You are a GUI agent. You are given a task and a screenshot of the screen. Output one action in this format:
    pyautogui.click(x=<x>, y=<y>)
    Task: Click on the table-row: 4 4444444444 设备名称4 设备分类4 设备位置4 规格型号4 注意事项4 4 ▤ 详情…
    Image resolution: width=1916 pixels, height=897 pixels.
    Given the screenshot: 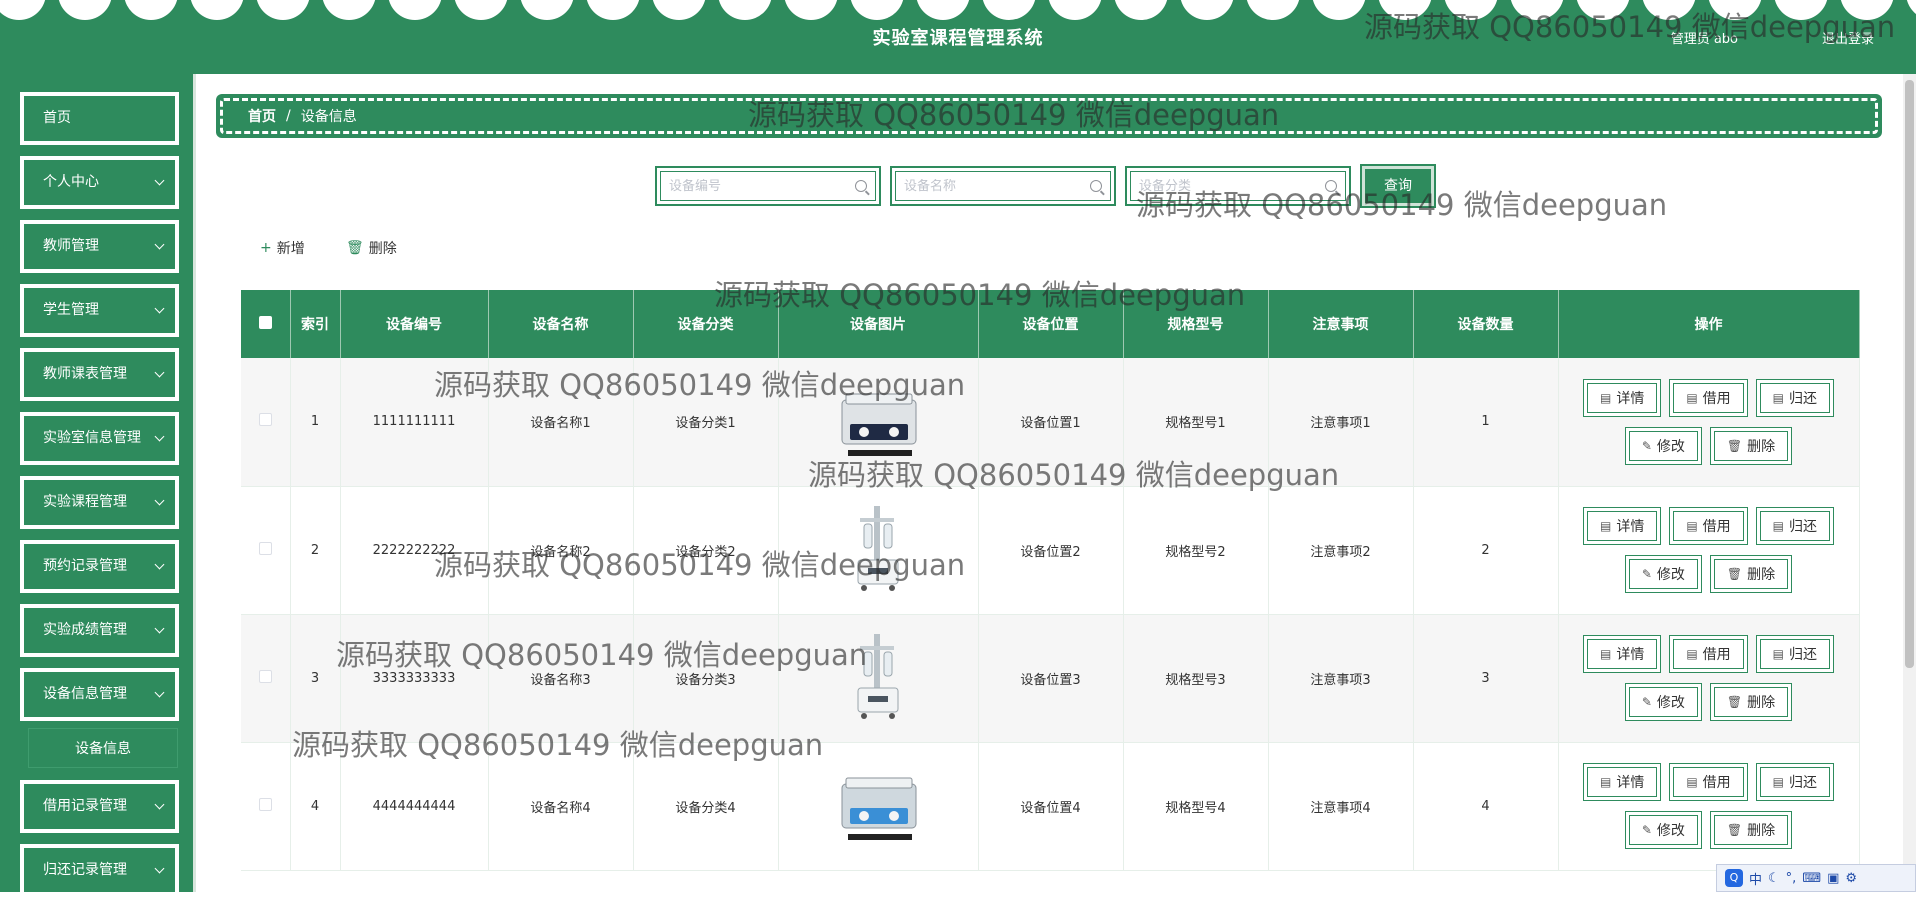 What is the action you would take?
    pyautogui.click(x=1050, y=806)
    